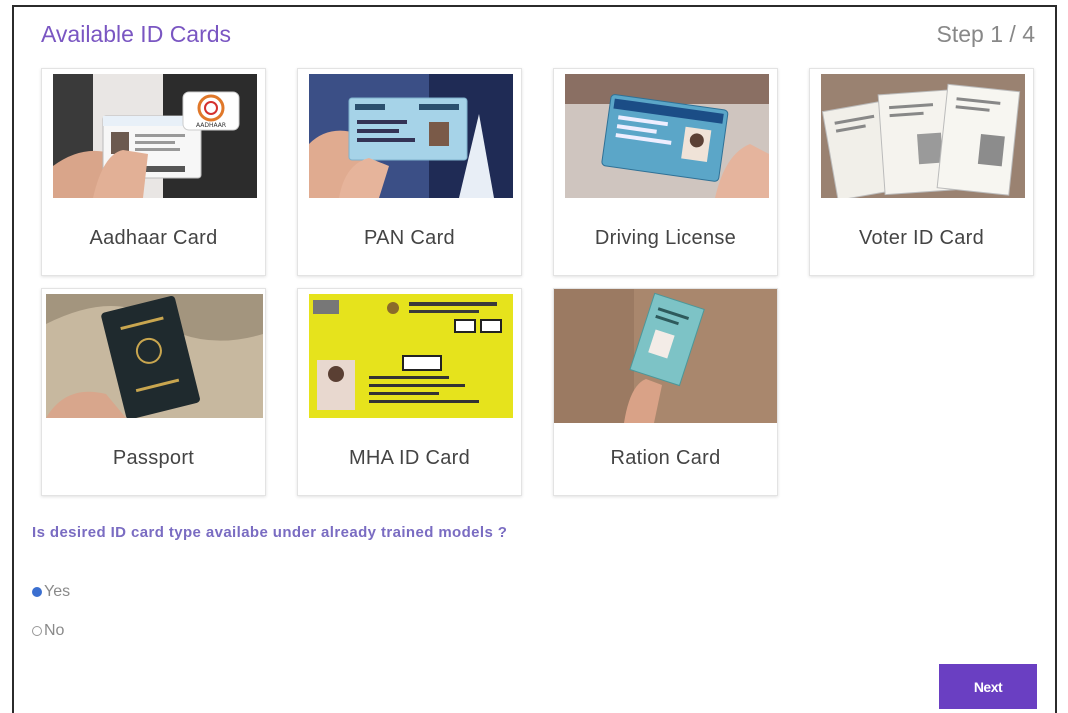 Image resolution: width=1068 pixels, height=713 pixels. I want to click on card-label-mha-id: MHA ID Card, so click(409, 458).